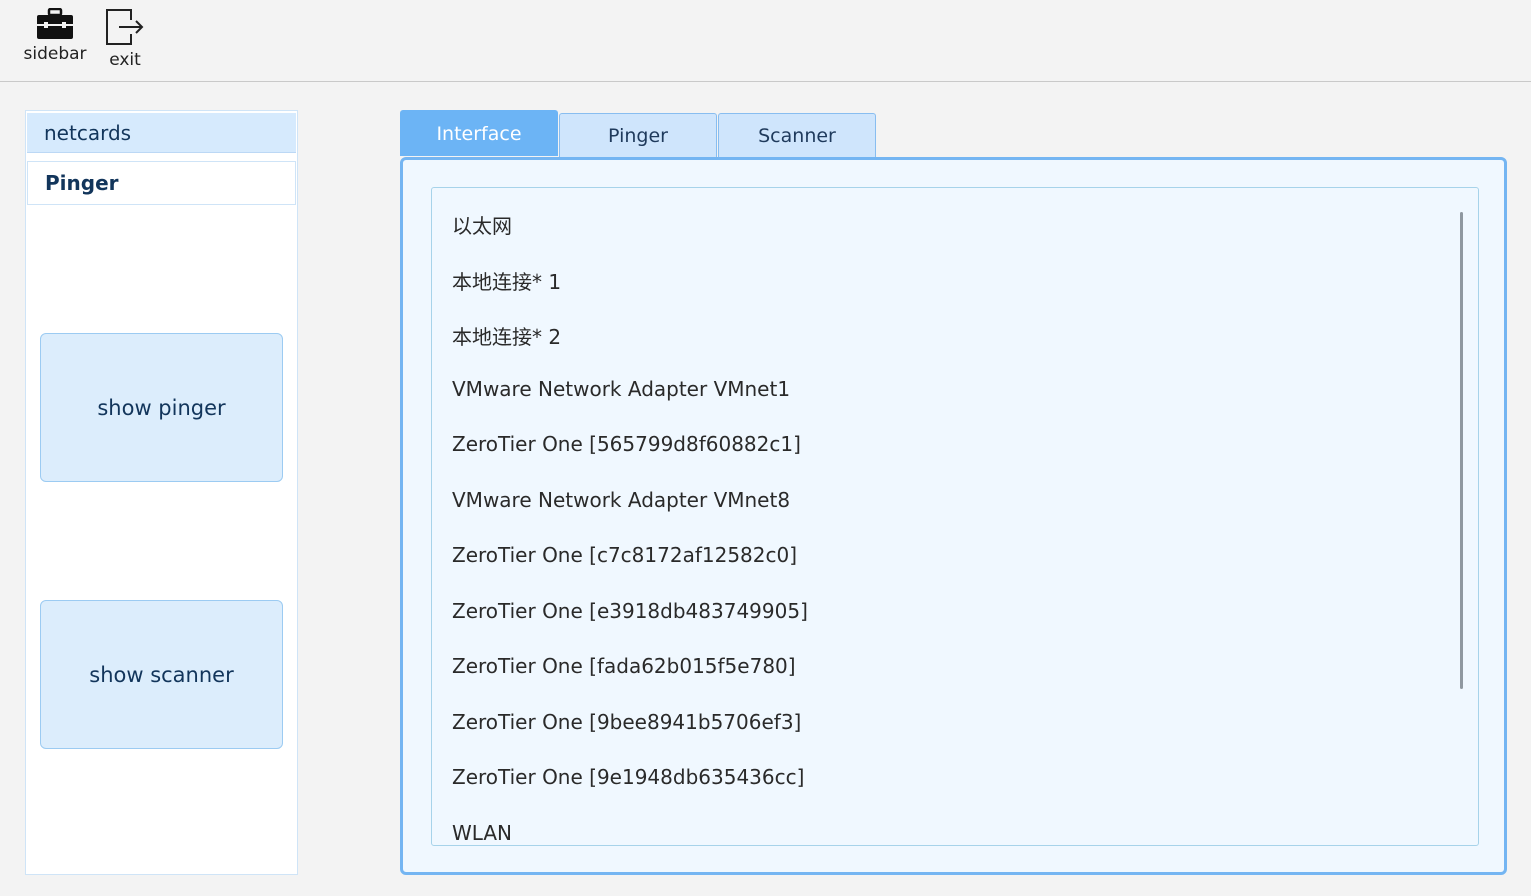 The width and height of the screenshot is (1531, 896). What do you see at coordinates (55, 54) in the screenshot?
I see `sidebar-button-label: sidebar` at bounding box center [55, 54].